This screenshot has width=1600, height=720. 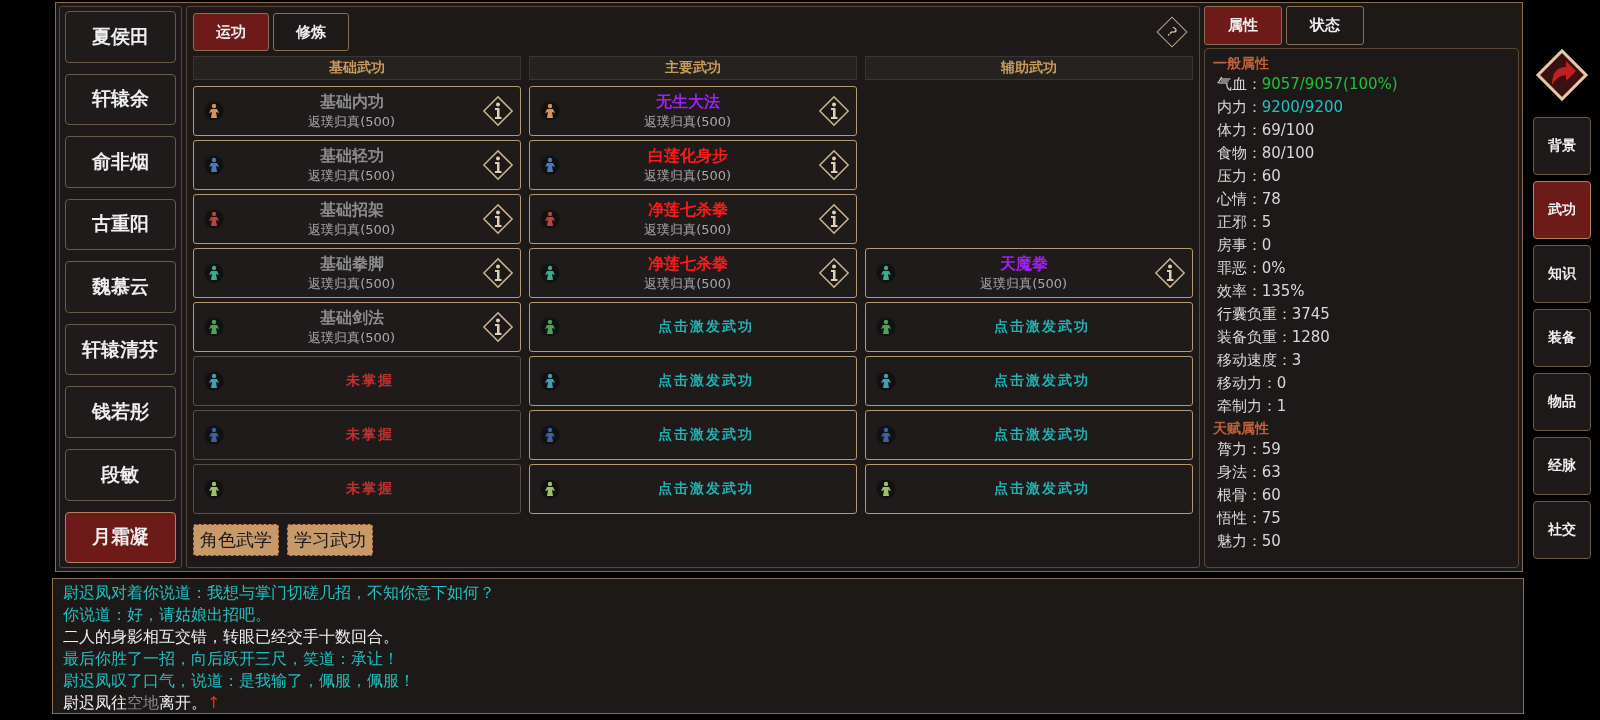 What do you see at coordinates (1561, 530) in the screenshot?
I see `menu-button: 社交` at bounding box center [1561, 530].